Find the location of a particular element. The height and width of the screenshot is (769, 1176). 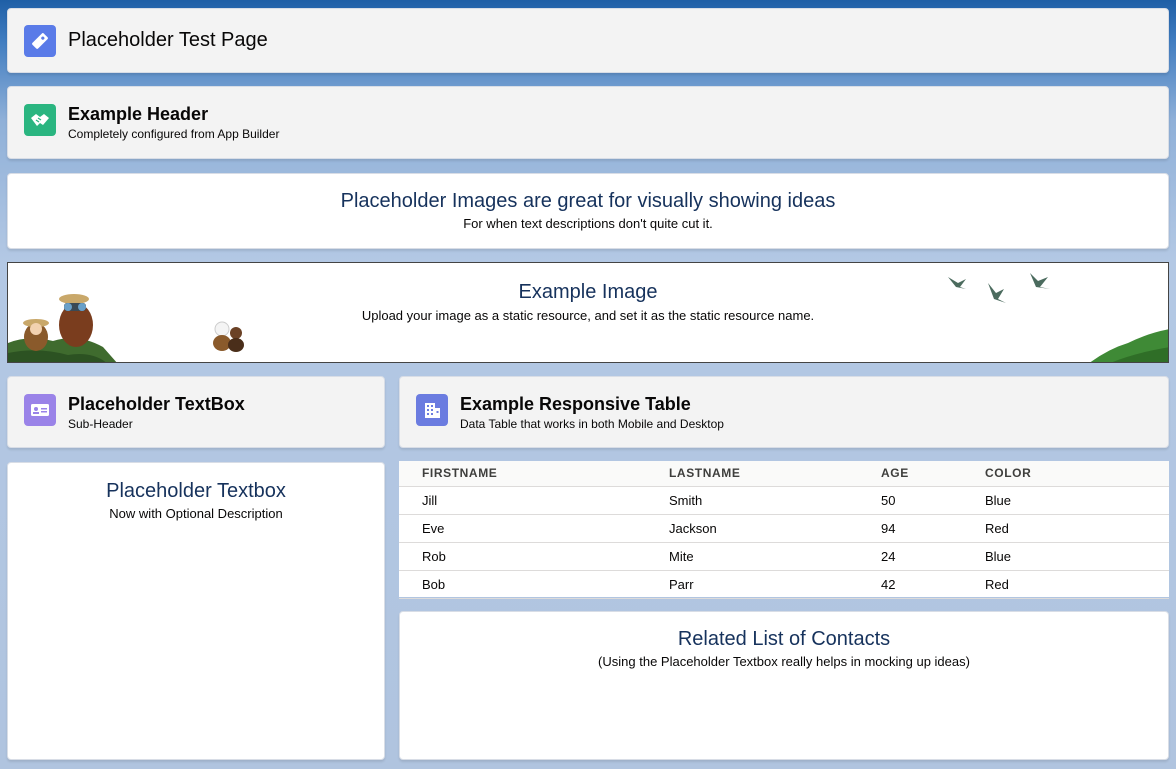

cell-lastname: Jackson is located at coordinates (752, 528).